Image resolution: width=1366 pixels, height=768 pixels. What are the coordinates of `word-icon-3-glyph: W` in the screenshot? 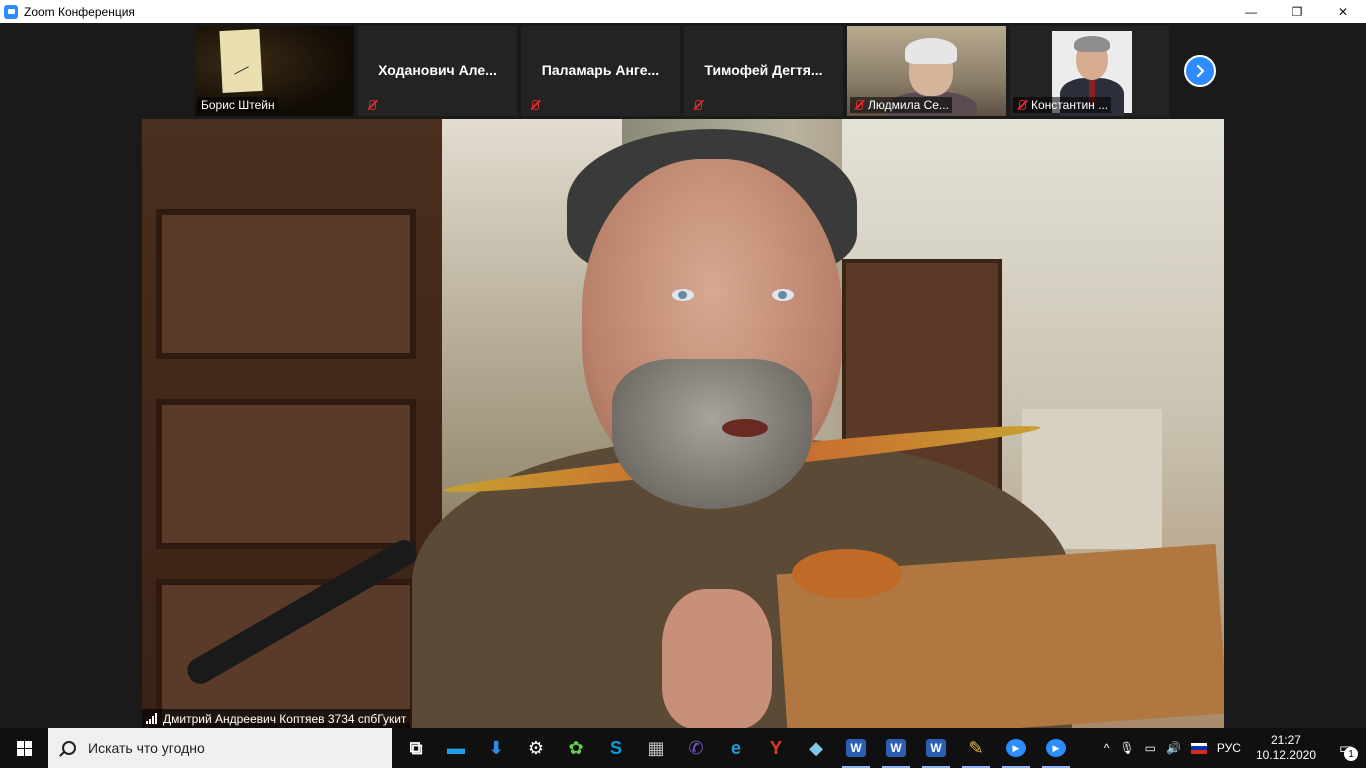 It's located at (936, 748).